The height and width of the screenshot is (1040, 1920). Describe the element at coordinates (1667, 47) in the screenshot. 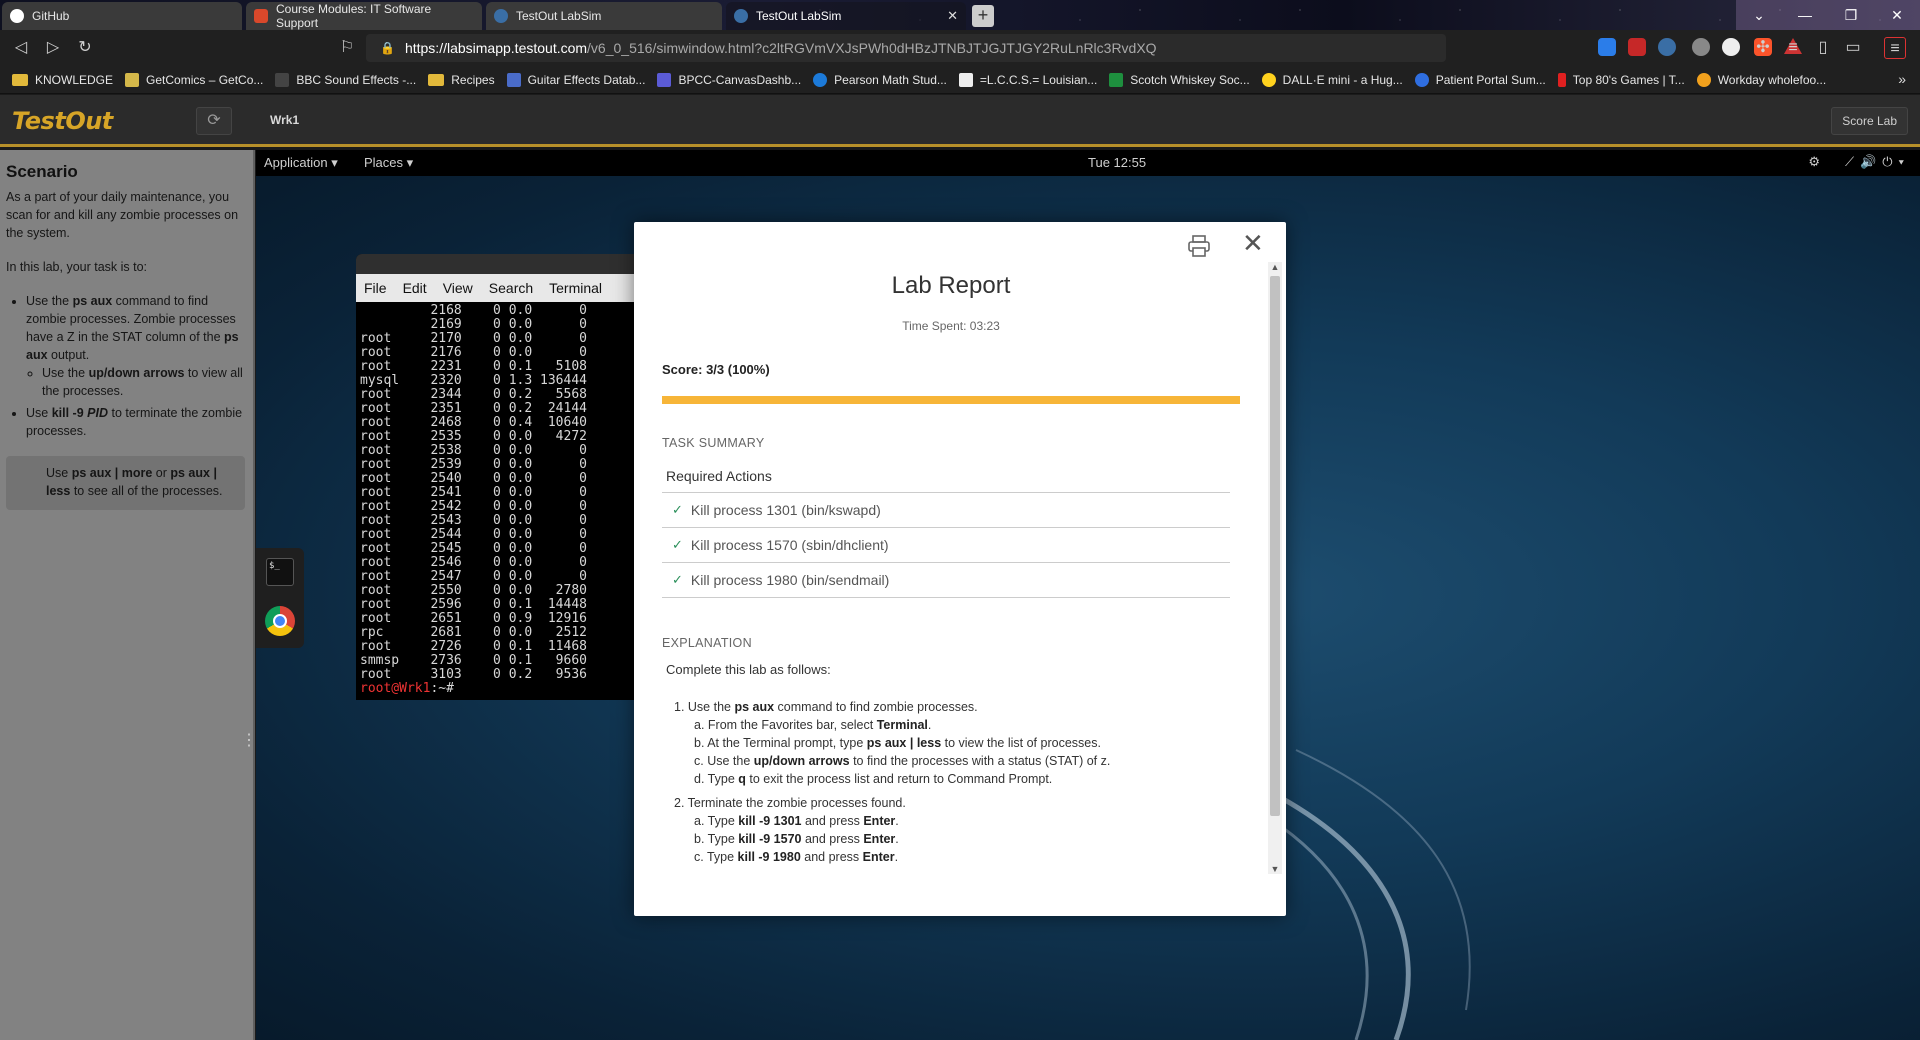

I see `globe-extension-icon` at that location.